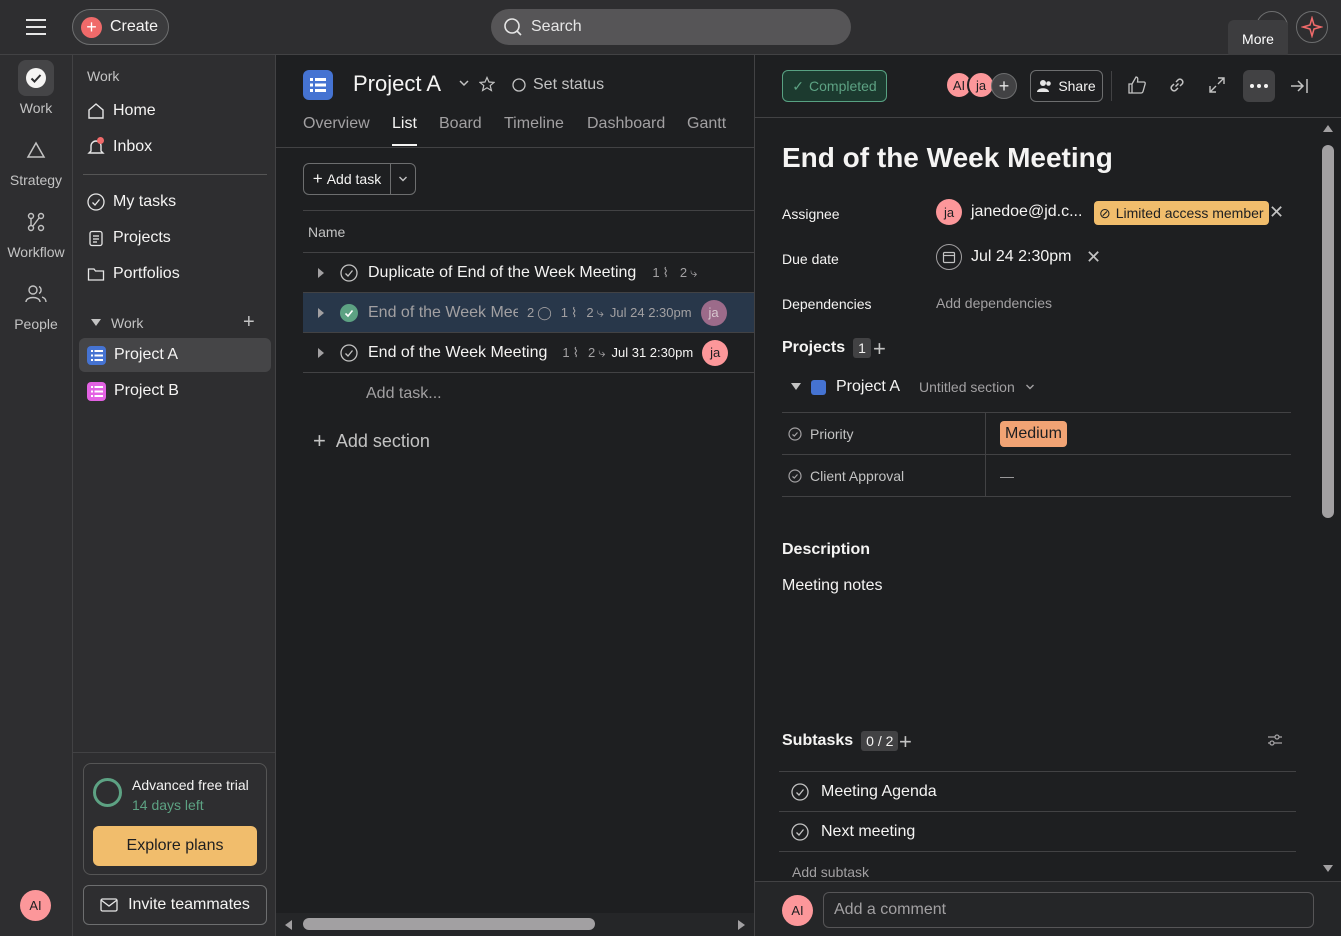 Image resolution: width=1341 pixels, height=936 pixels. I want to click on comment-input: Add a comment, so click(1068, 910).